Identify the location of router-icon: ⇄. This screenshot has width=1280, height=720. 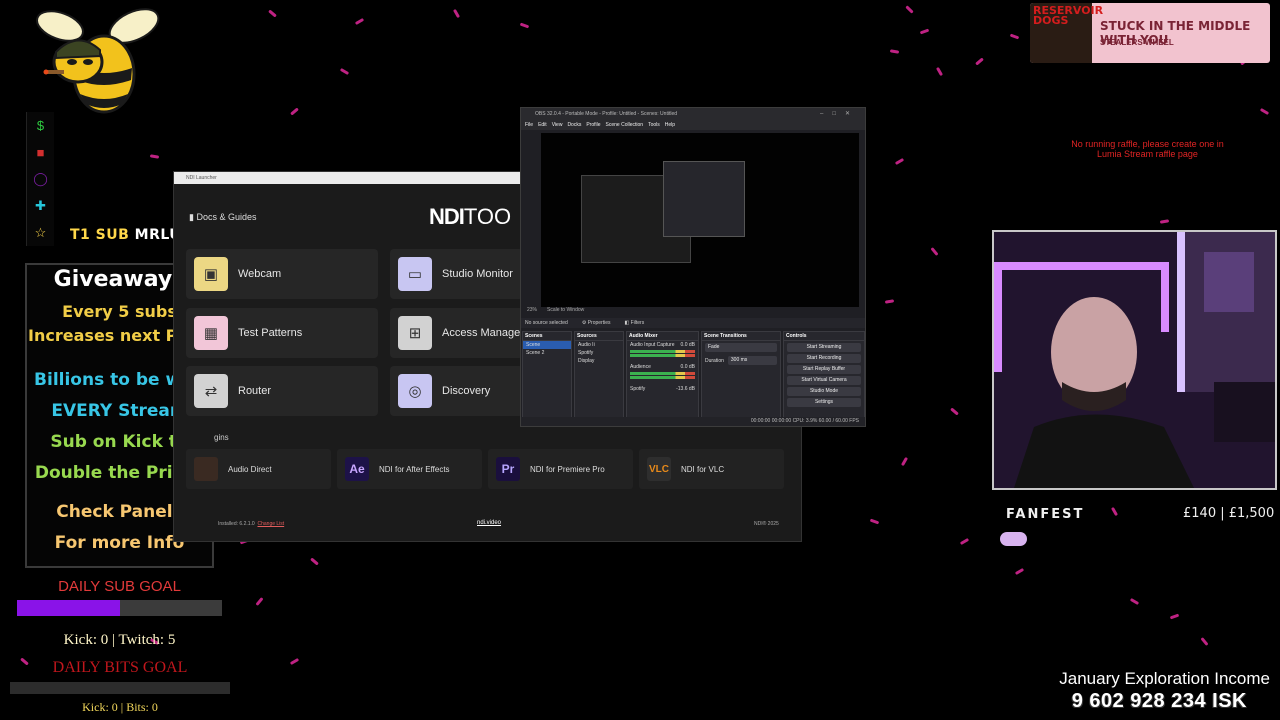
(211, 391).